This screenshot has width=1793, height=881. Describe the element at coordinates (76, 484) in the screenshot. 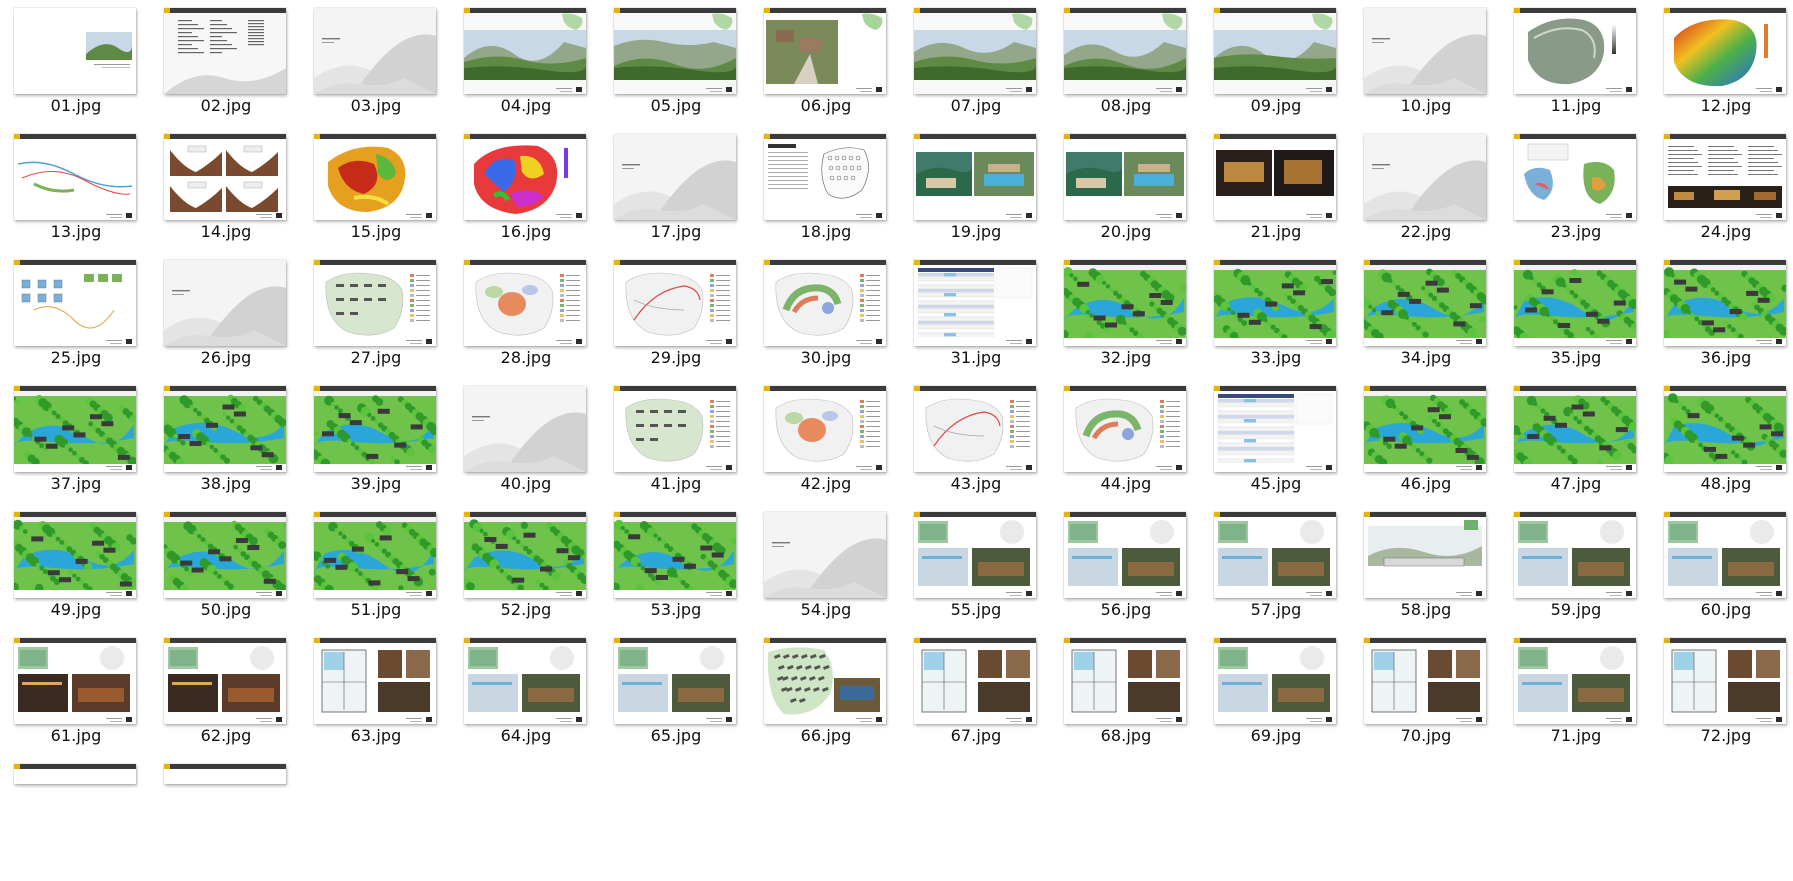

I see `file-name: 37.jpg` at that location.